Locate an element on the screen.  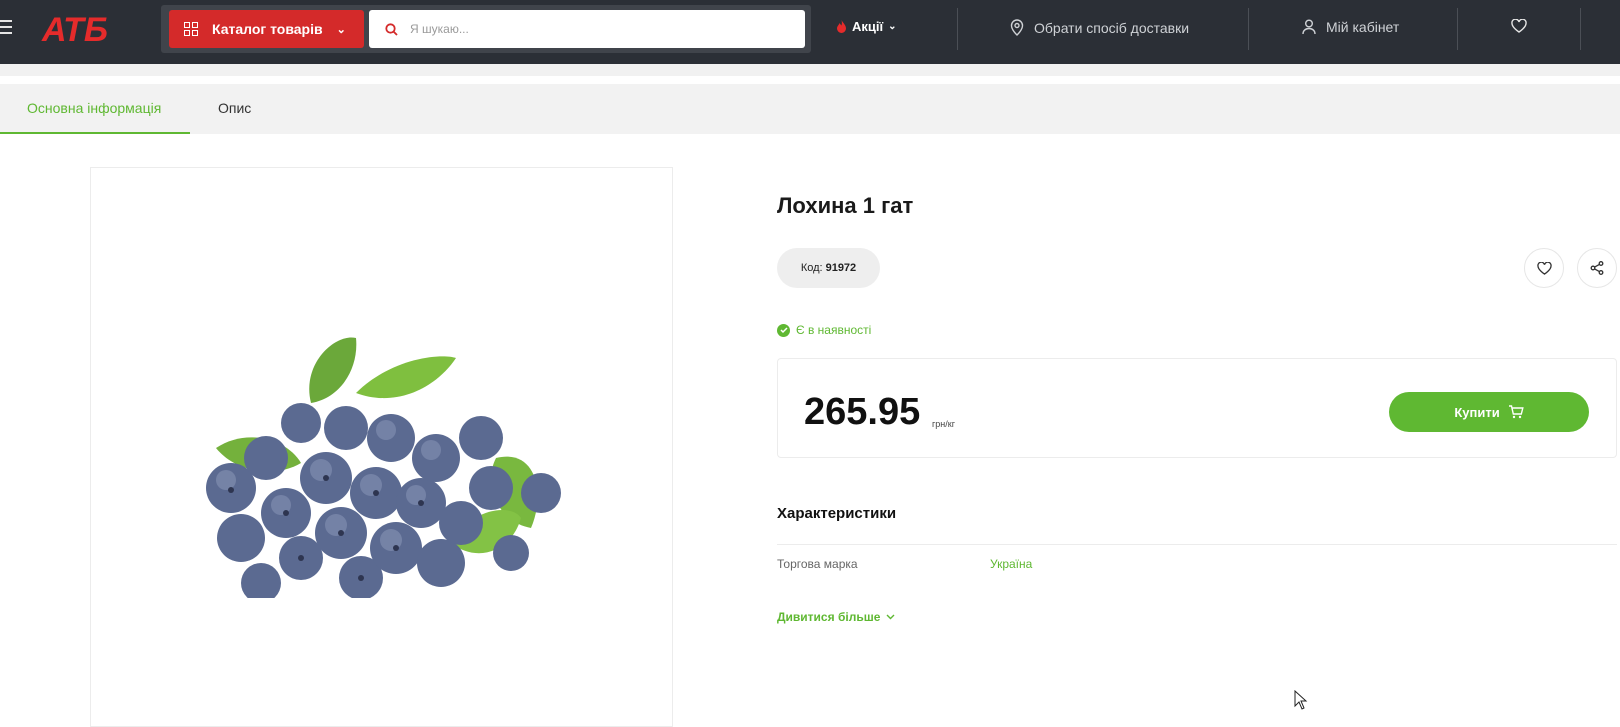
share-button is located at coordinates (1597, 268).